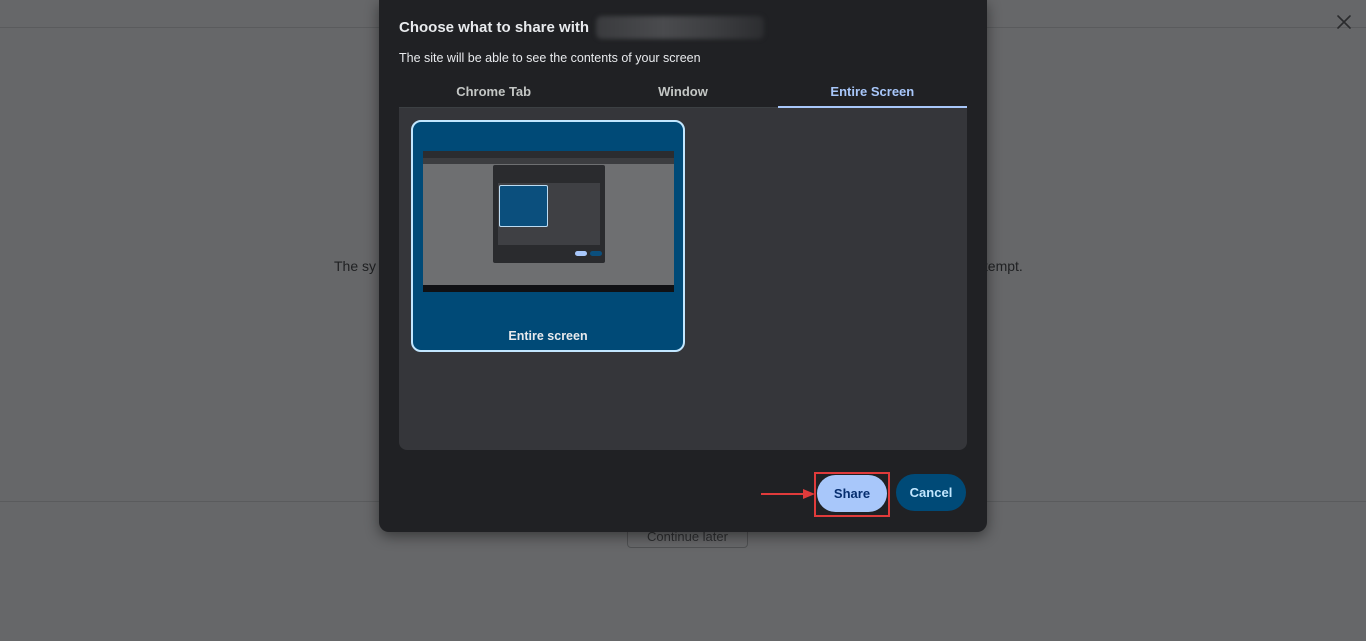 This screenshot has height=641, width=1366. I want to click on thumbnail-cancel-button, so click(596, 253).